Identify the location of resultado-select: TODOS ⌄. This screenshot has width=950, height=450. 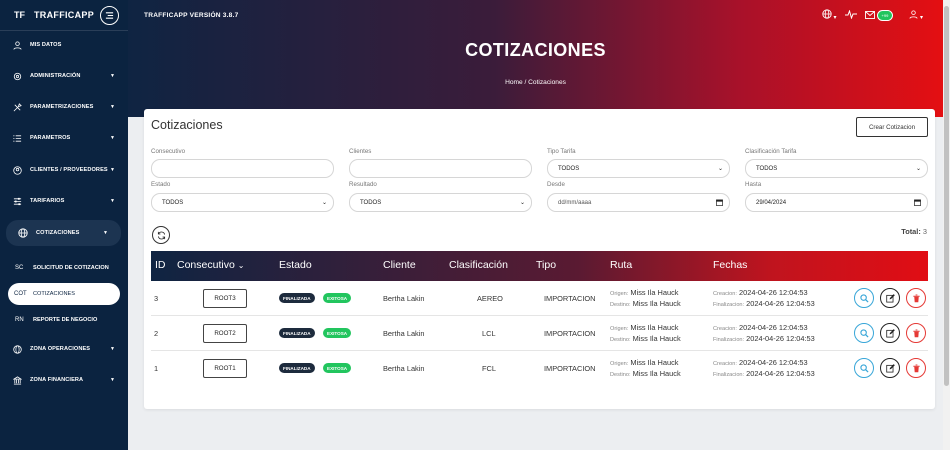
(440, 202).